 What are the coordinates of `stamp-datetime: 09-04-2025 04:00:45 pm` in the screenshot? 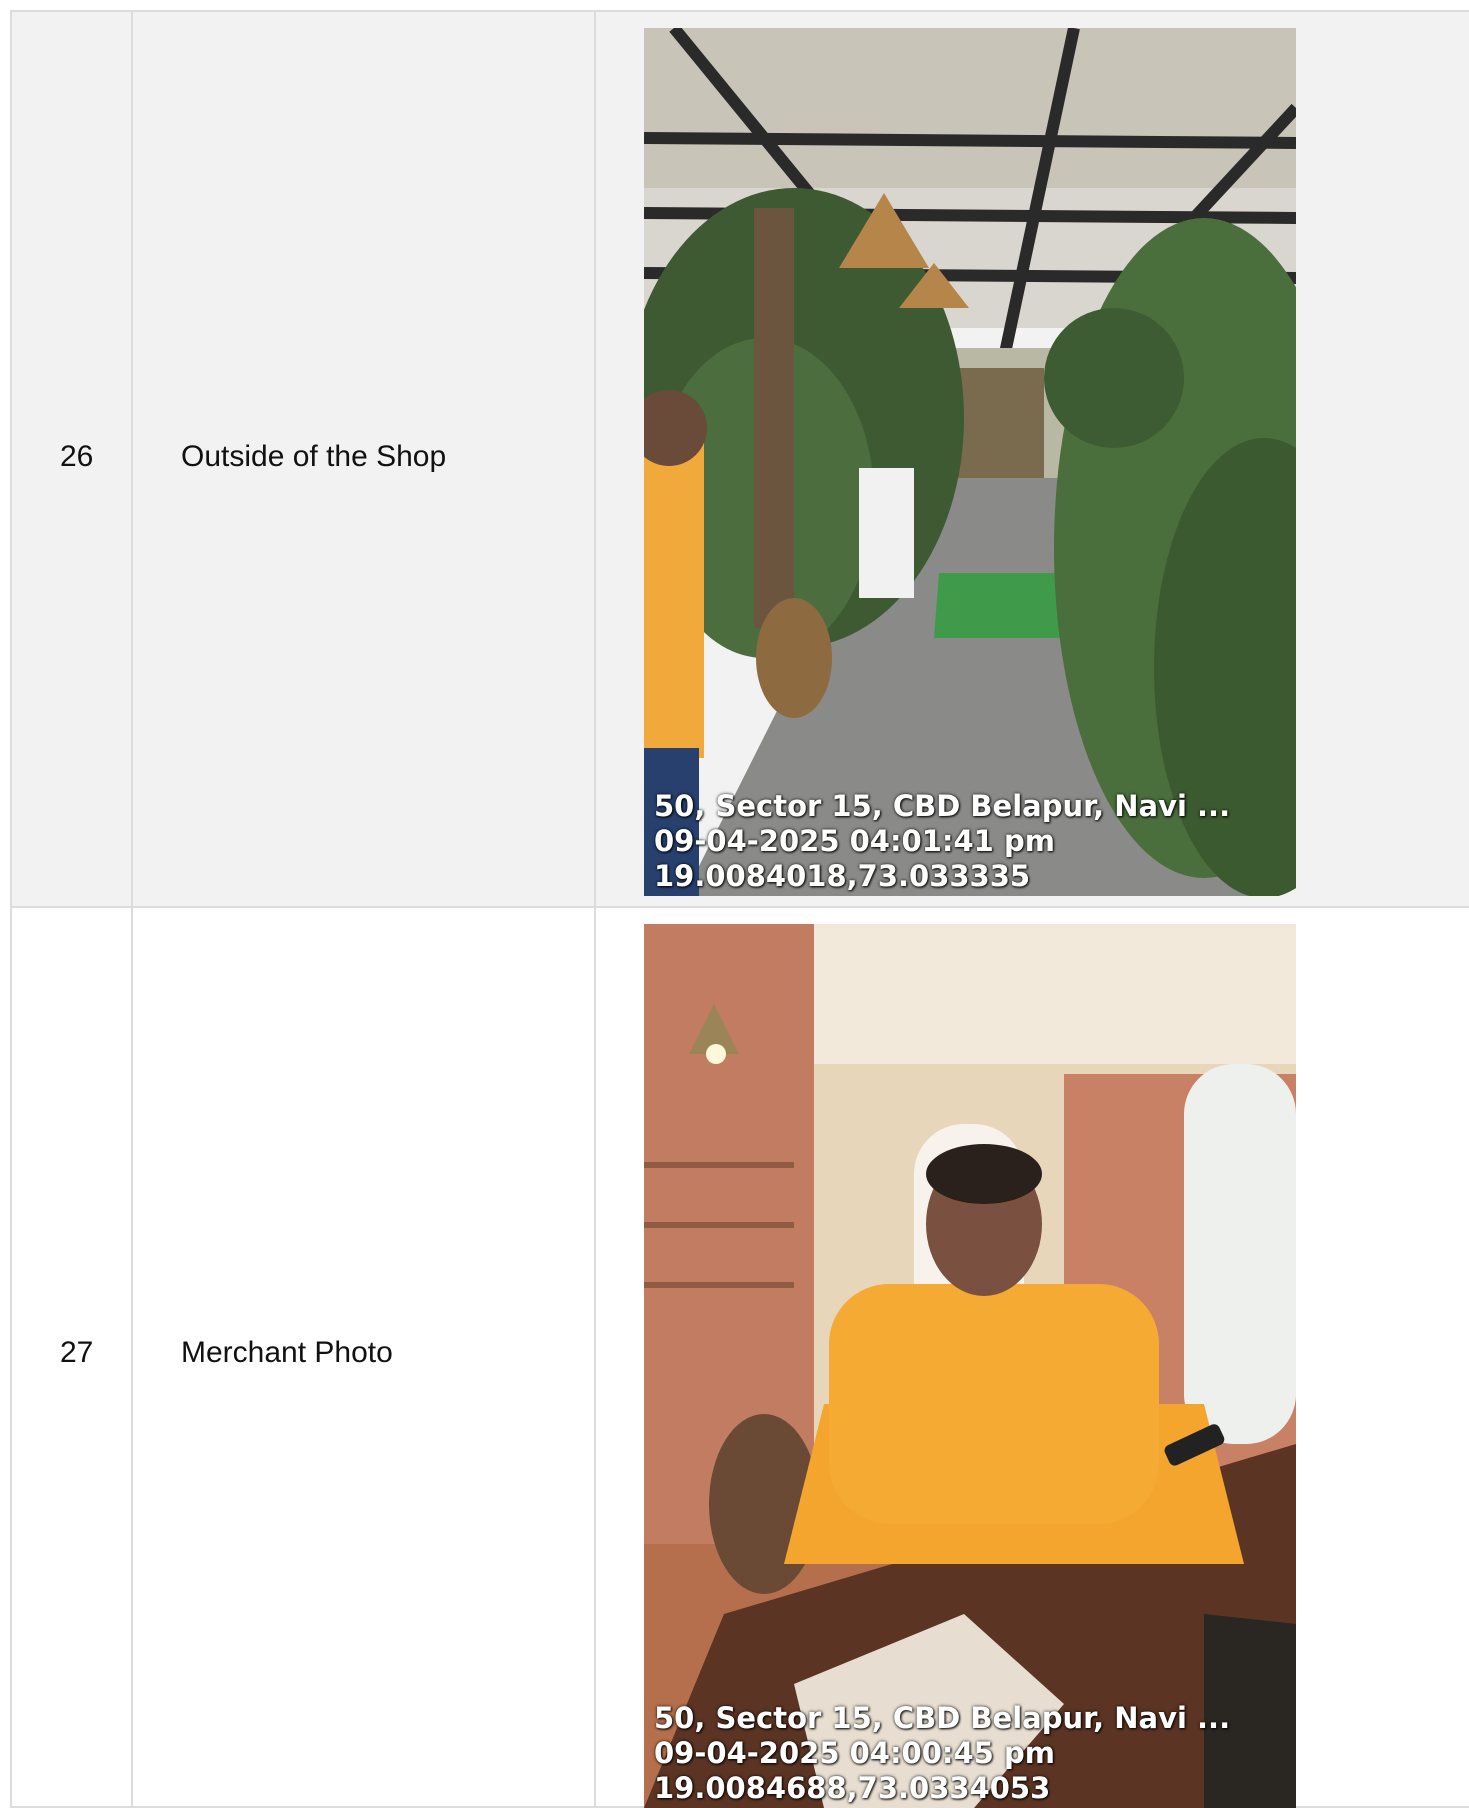 It's located at (854, 1753).